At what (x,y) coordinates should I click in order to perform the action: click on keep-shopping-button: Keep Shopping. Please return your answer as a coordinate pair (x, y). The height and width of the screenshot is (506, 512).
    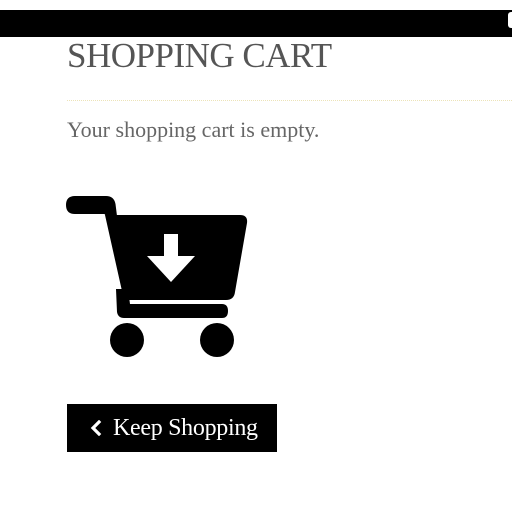
    Looking at the image, I should click on (172, 428).